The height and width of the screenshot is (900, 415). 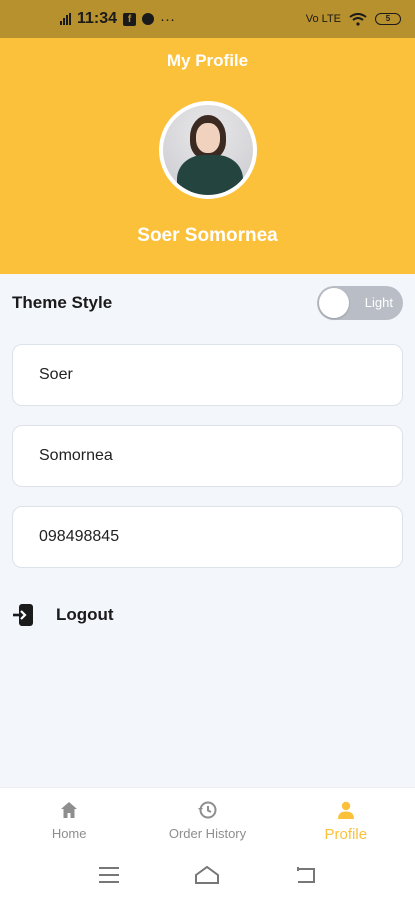 What do you see at coordinates (168, 19) in the screenshot?
I see `more-notifications-icon: ···` at bounding box center [168, 19].